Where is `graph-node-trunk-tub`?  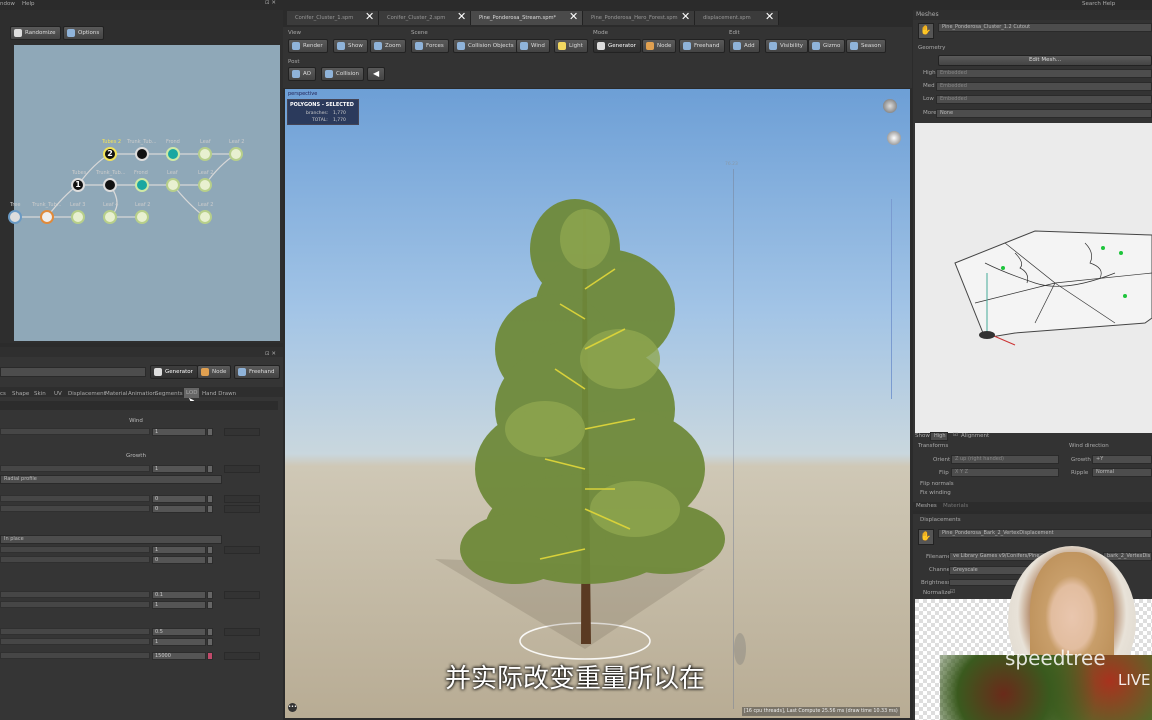 graph-node-trunk-tub is located at coordinates (110, 185).